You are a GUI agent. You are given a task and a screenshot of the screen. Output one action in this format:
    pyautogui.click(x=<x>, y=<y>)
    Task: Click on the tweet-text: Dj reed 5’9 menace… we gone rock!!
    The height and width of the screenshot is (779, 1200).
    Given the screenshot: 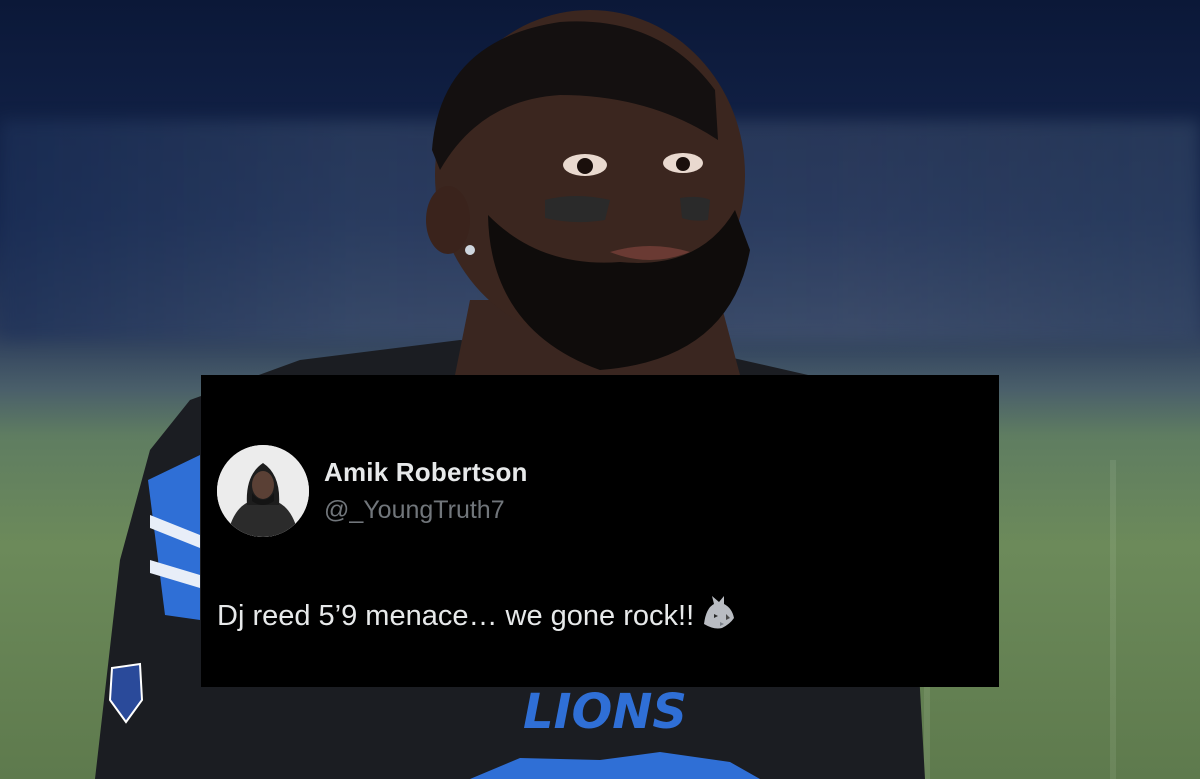 What is the action you would take?
    pyautogui.click(x=477, y=617)
    